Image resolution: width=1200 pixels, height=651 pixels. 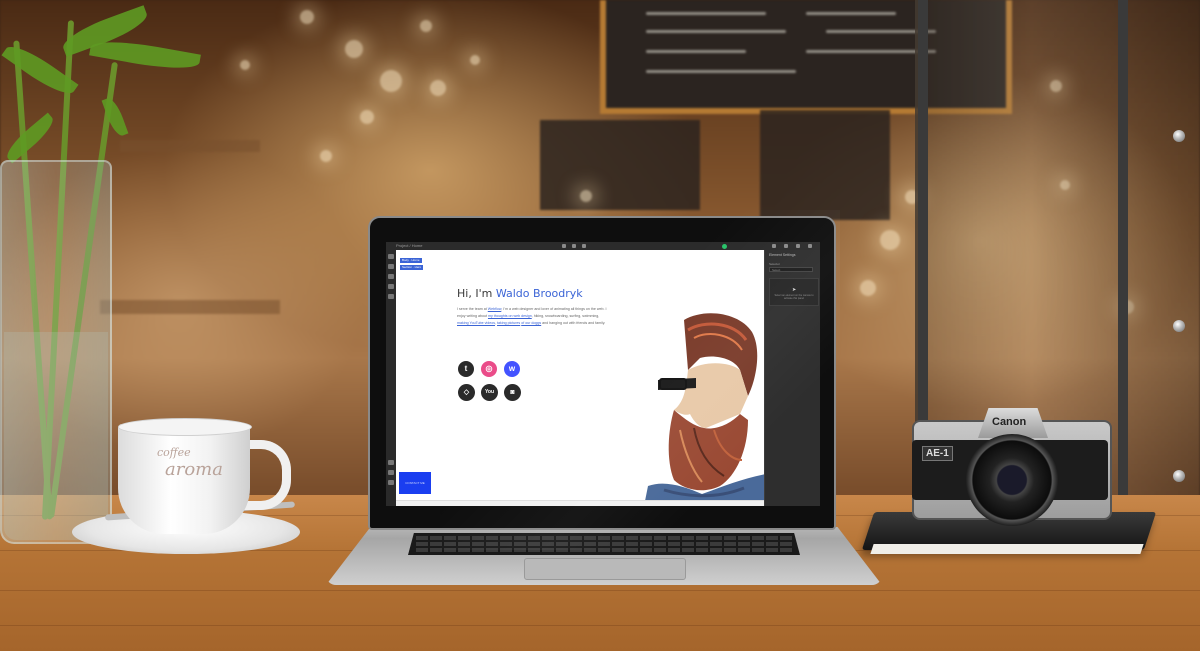 What do you see at coordinates (190, 463) in the screenshot?
I see `cup-logo: coffee aroma` at bounding box center [190, 463].